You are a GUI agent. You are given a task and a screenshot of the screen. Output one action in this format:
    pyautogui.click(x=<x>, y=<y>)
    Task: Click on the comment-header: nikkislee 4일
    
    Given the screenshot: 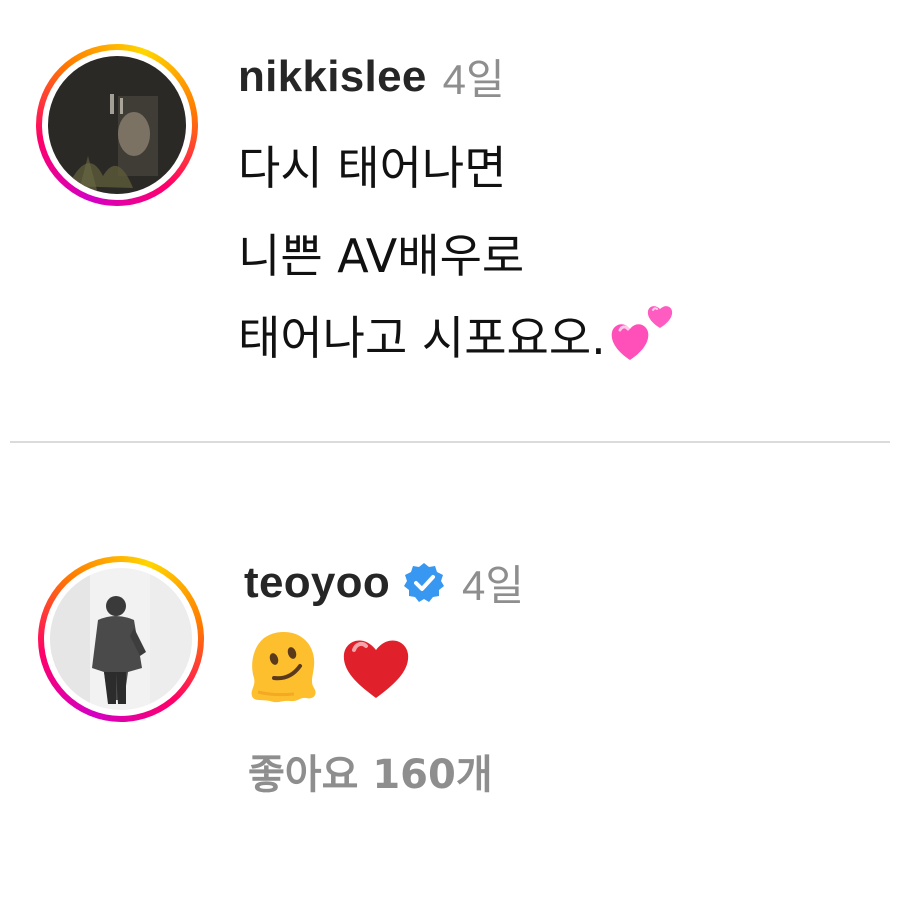 What is the action you would take?
    pyautogui.click(x=371, y=76)
    